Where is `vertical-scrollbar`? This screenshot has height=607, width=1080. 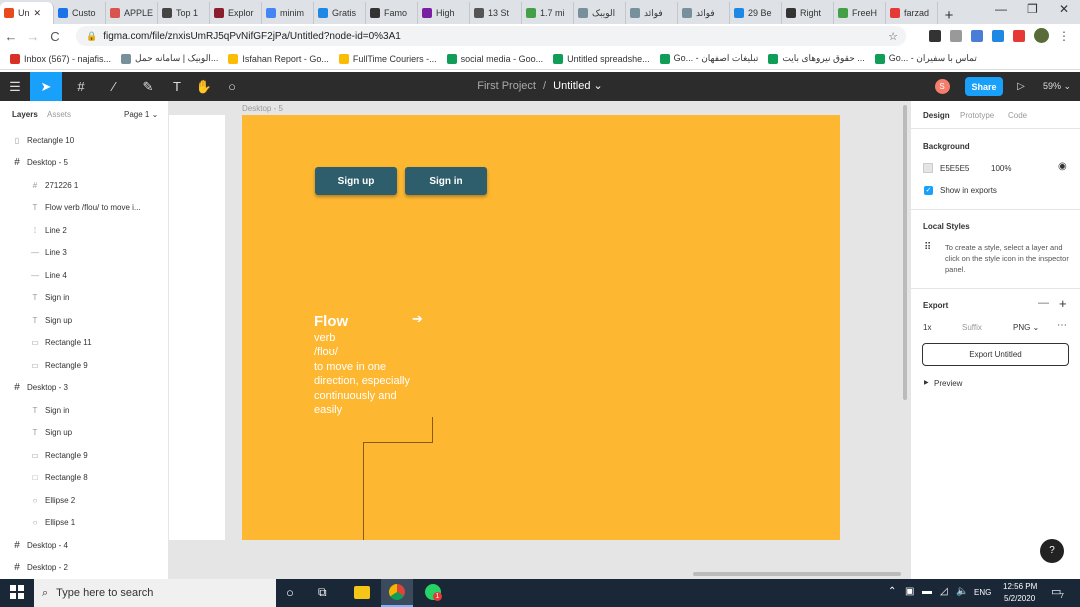
vertical-scrollbar is located at coordinates (905, 252).